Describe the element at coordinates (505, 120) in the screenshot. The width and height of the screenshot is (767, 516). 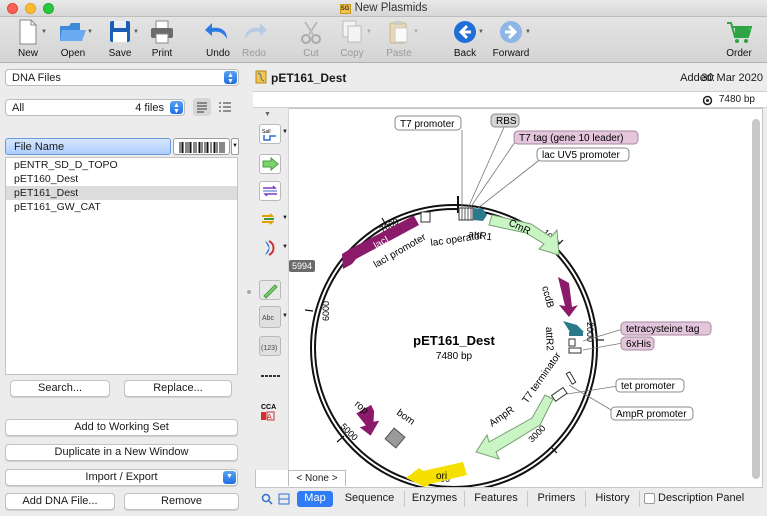
I see `callout-rbs: RBS` at that location.